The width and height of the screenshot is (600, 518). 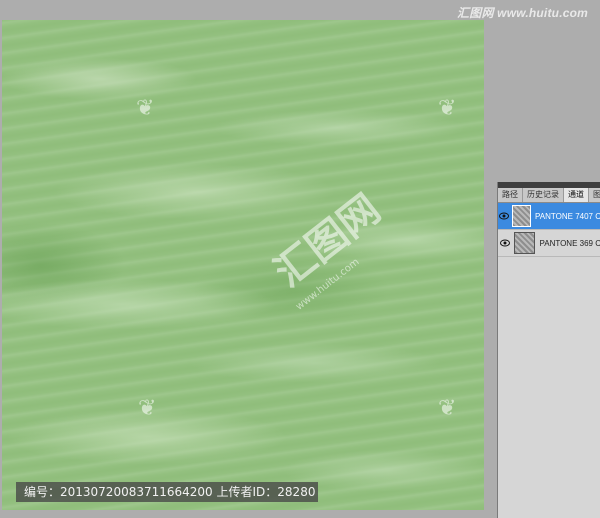 What do you see at coordinates (543, 195) in the screenshot?
I see `tab-history: 历史记录` at bounding box center [543, 195].